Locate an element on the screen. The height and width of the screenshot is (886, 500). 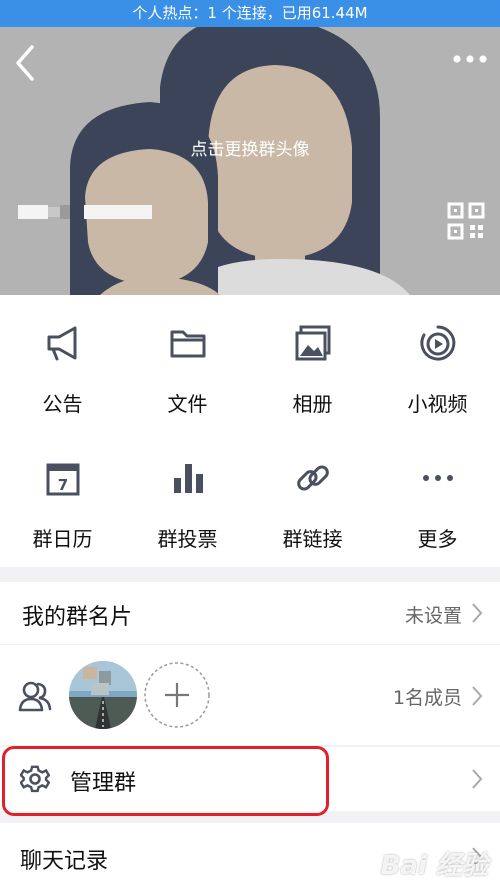
feature-more: 更多 is located at coordinates (437, 495).